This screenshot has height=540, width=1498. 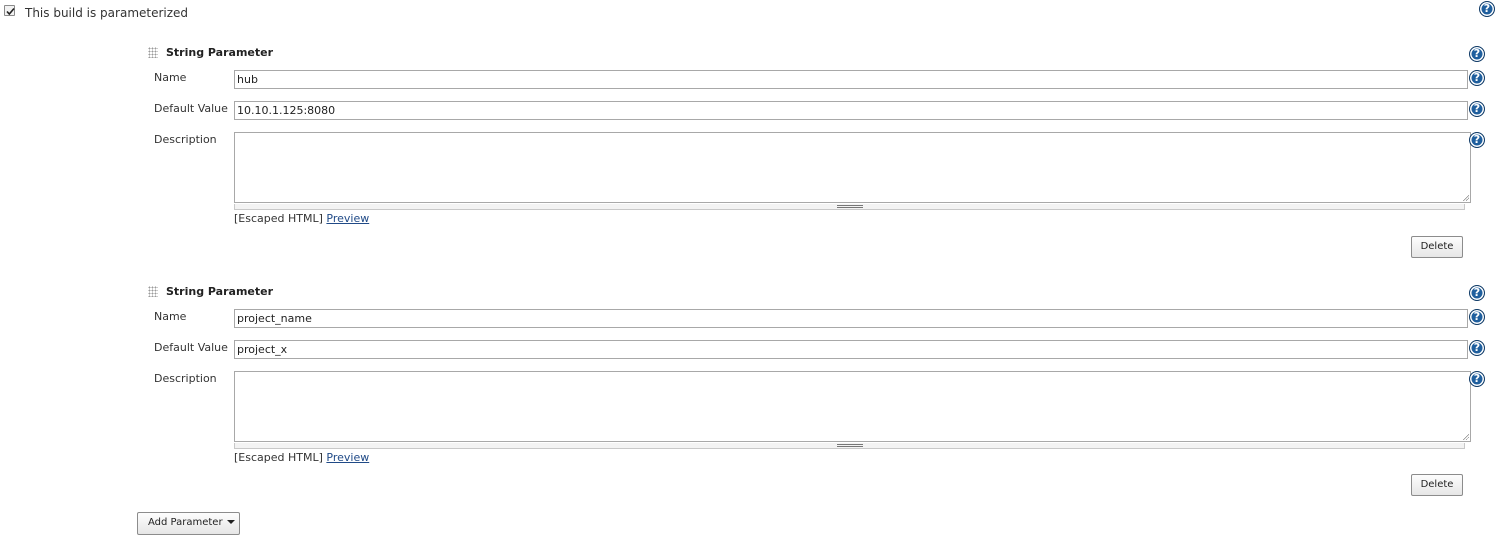 What do you see at coordinates (851, 349) in the screenshot?
I see `default-value-input: project_x` at bounding box center [851, 349].